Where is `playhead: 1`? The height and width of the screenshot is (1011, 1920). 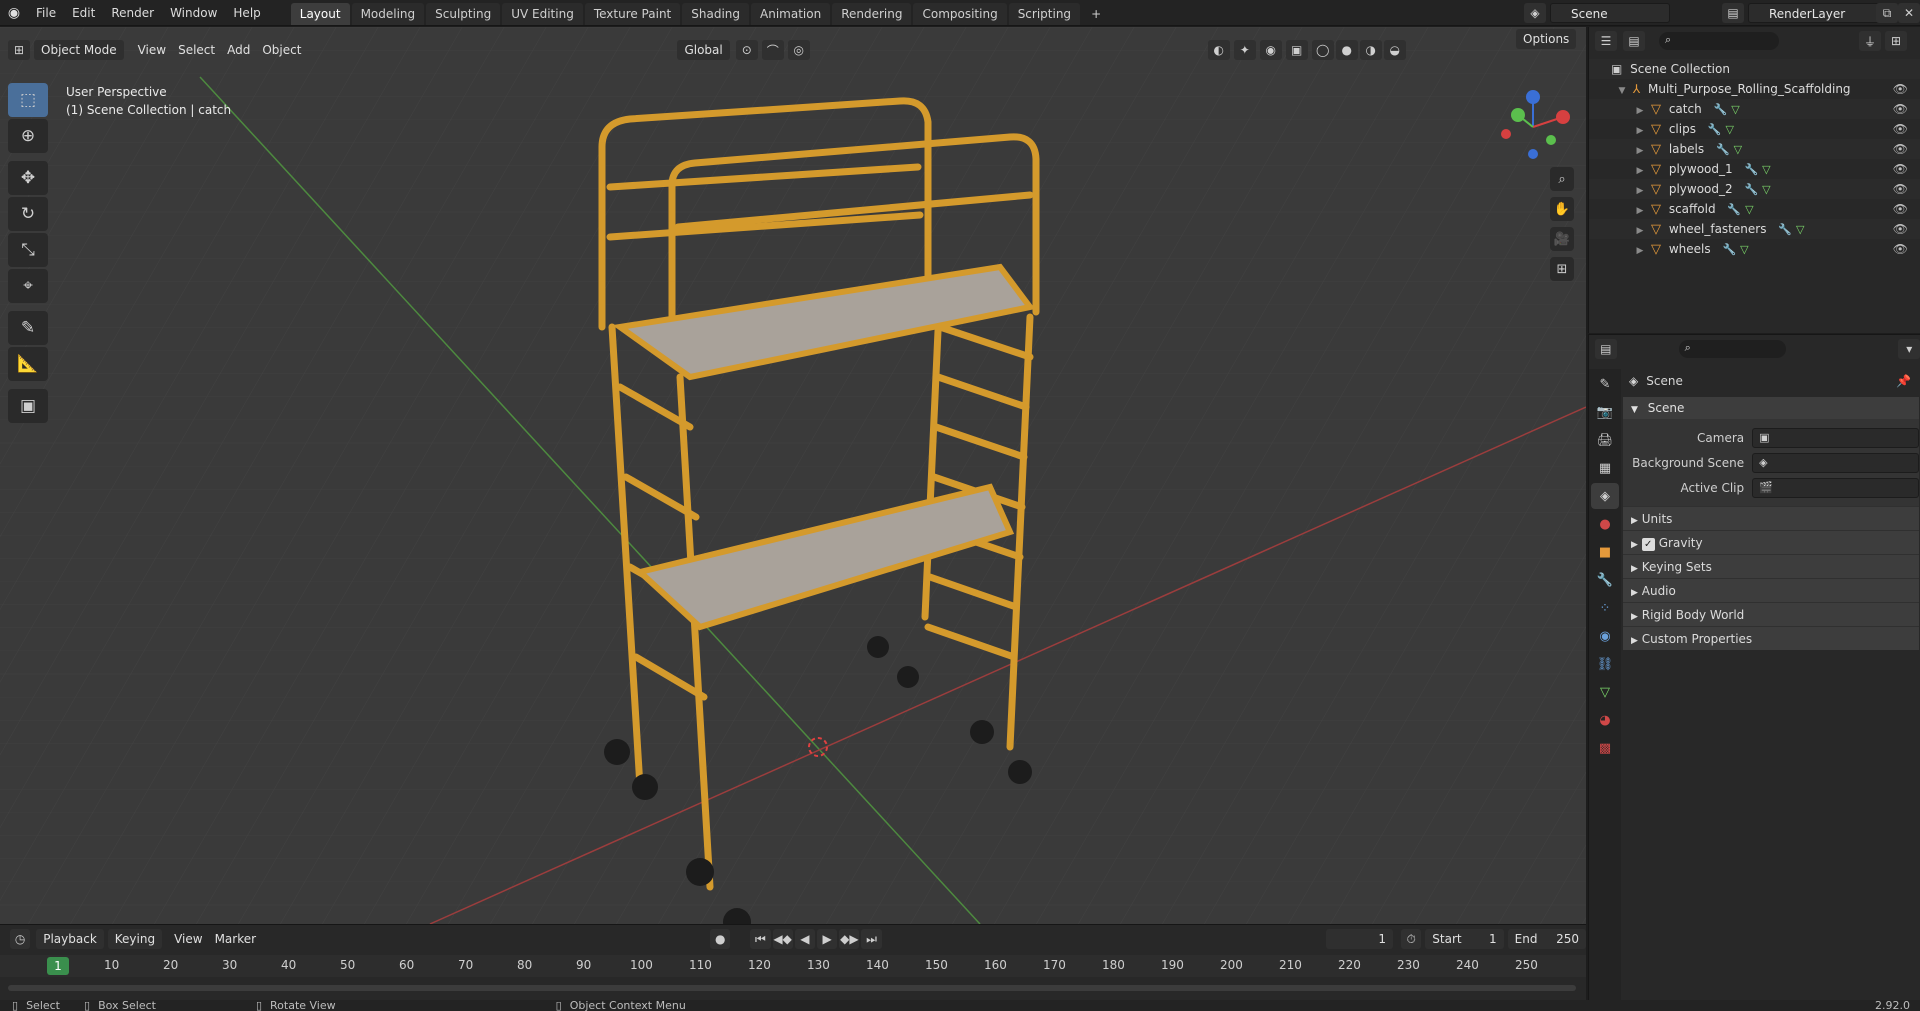 playhead: 1 is located at coordinates (58, 966).